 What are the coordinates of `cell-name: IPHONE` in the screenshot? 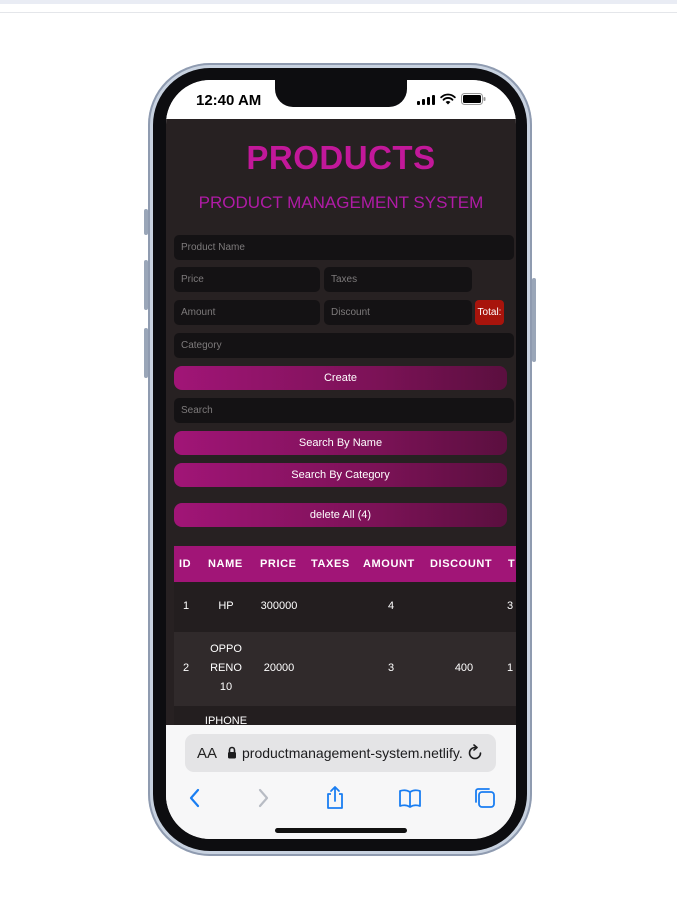 It's located at (226, 720).